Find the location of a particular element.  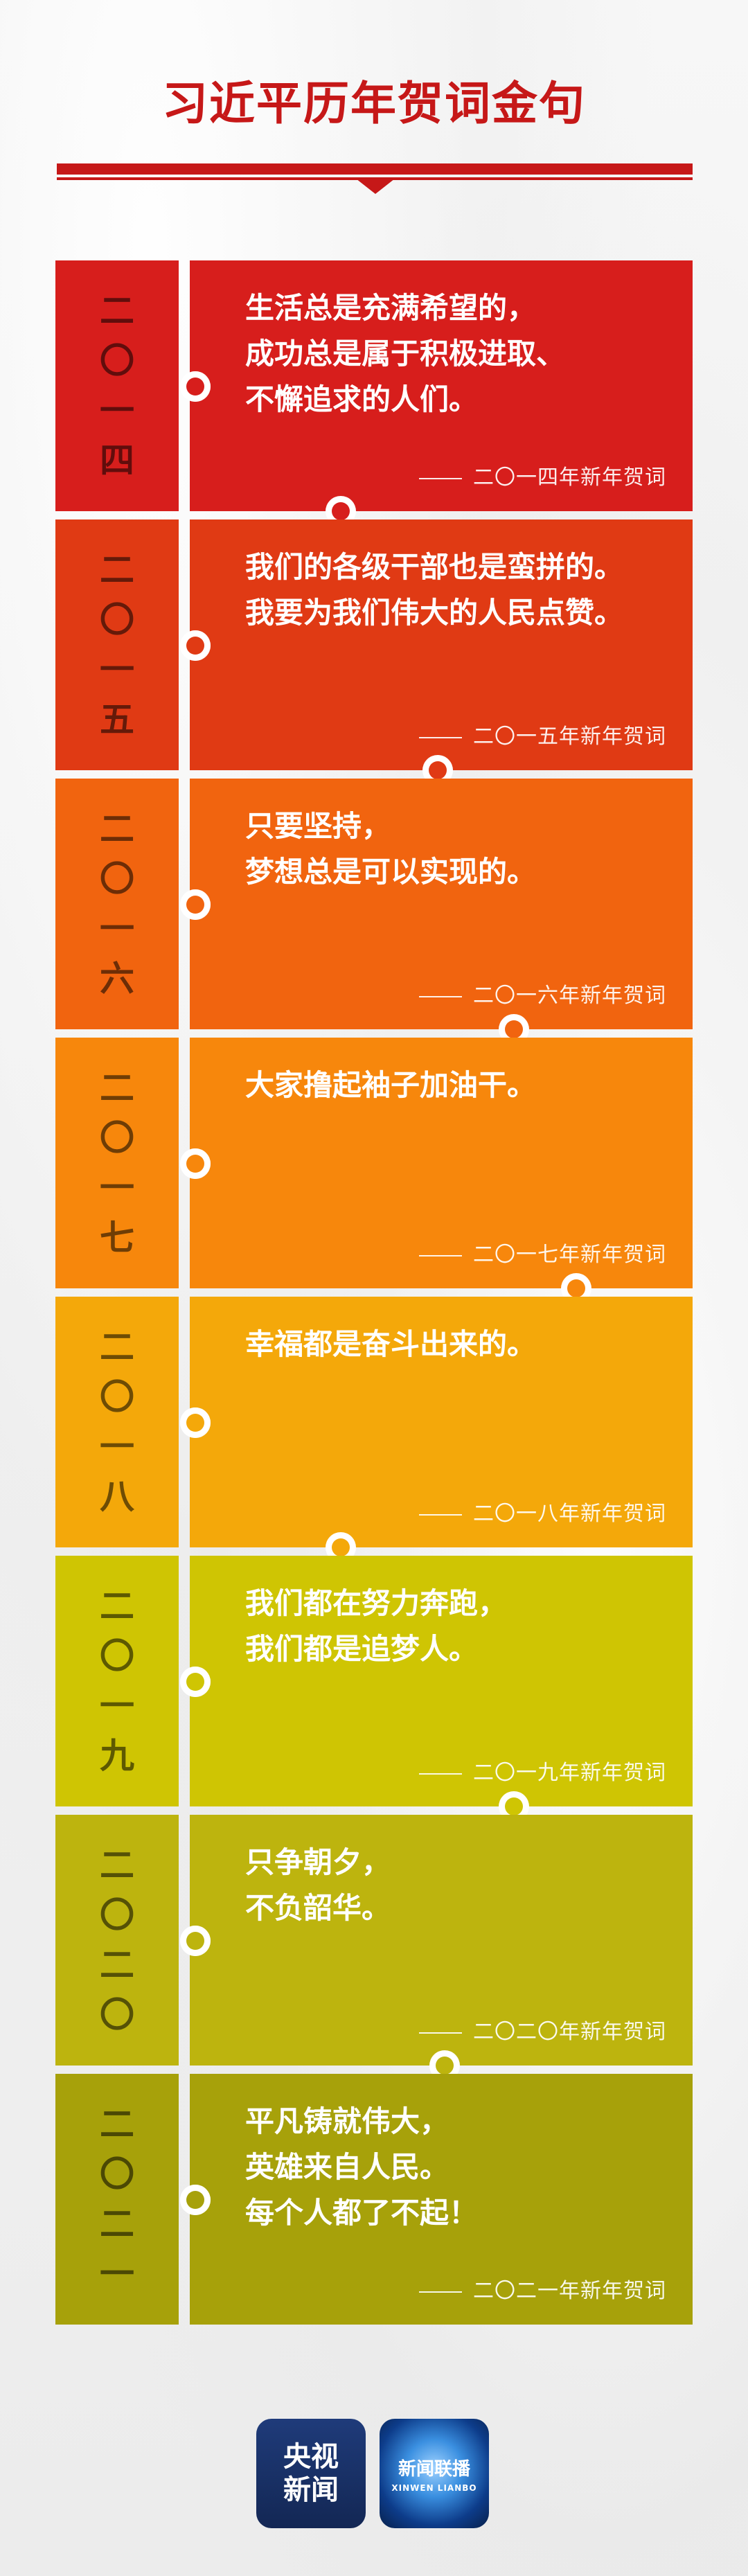

year-block: 二〇一八 is located at coordinates (117, 1422).